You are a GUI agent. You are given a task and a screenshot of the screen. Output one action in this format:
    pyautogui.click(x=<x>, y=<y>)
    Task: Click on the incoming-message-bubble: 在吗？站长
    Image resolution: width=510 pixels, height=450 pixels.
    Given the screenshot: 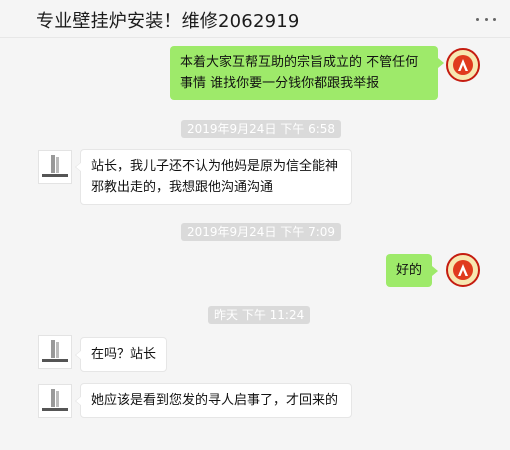 What is the action you would take?
    pyautogui.click(x=121, y=354)
    